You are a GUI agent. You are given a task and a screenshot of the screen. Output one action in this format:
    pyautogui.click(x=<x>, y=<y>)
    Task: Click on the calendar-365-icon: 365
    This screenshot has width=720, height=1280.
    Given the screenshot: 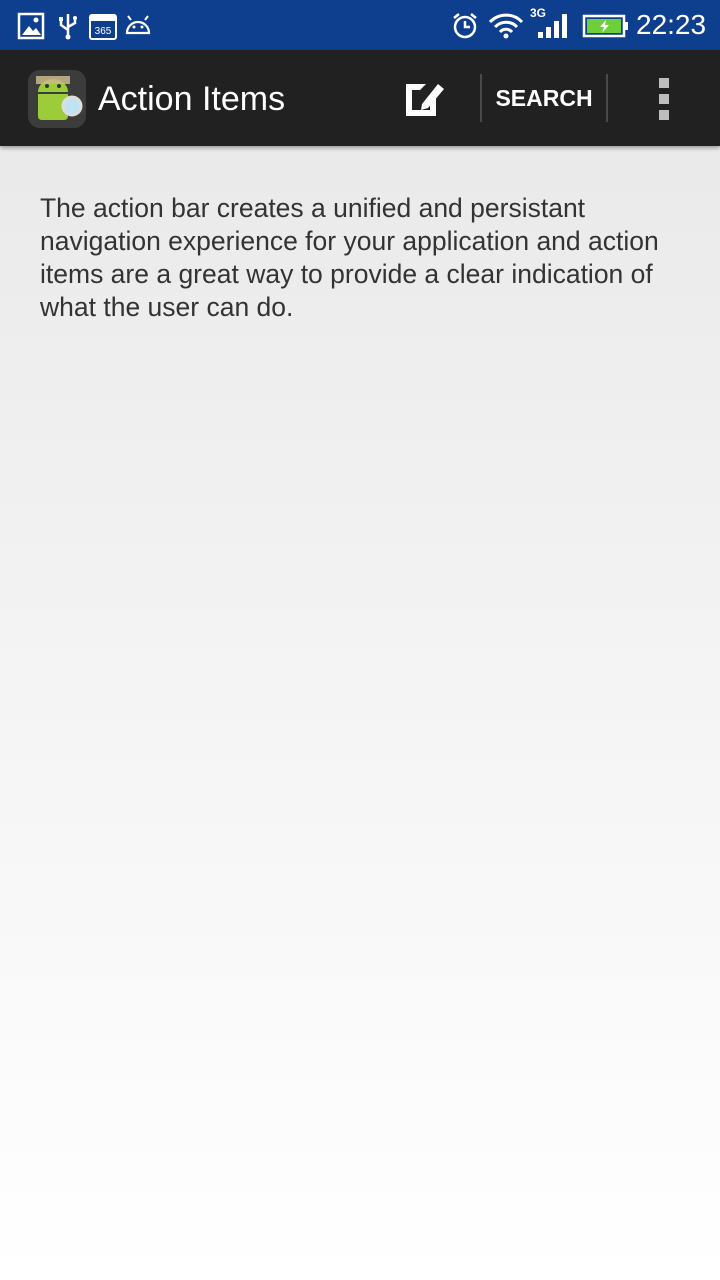 What is the action you would take?
    pyautogui.click(x=103, y=26)
    